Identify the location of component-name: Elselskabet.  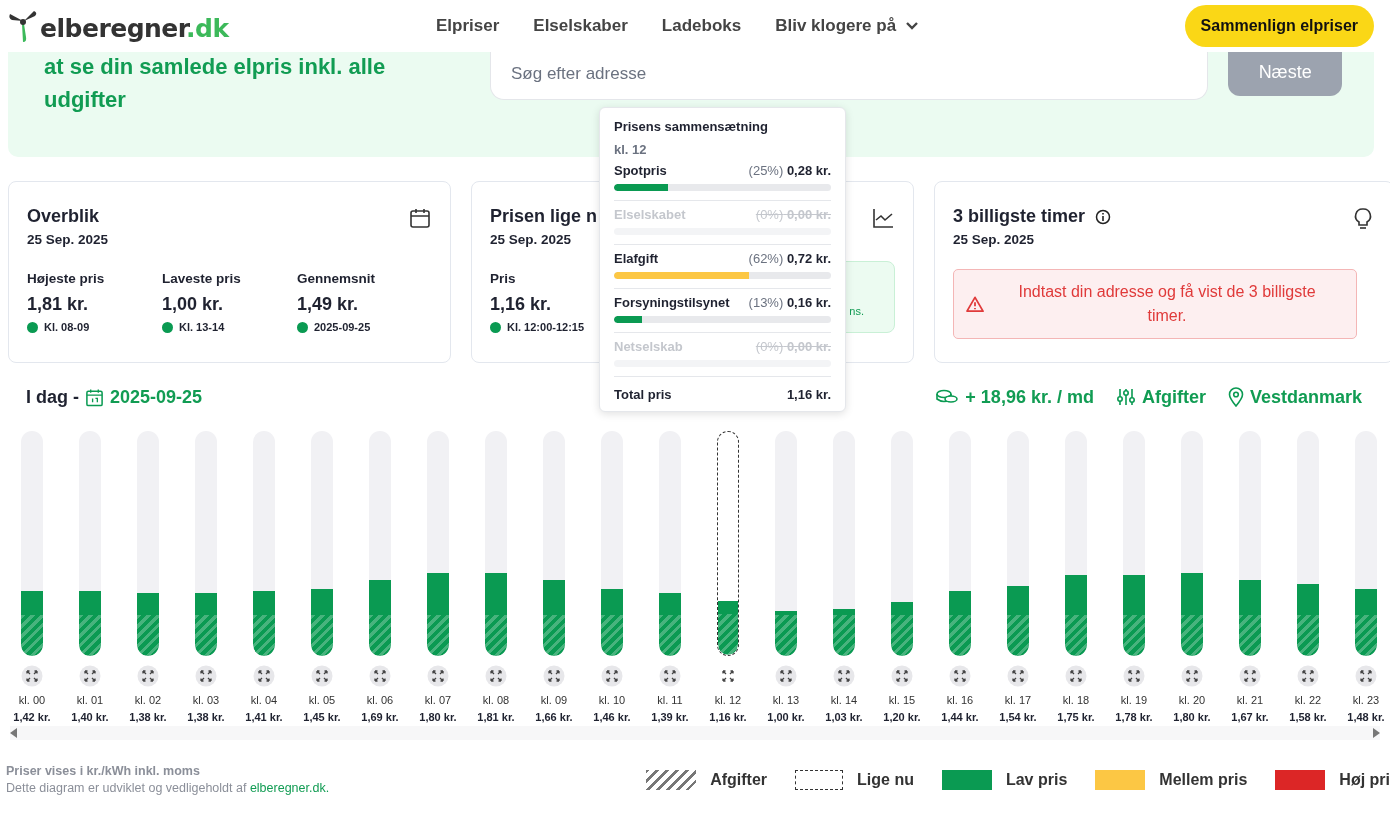
(650, 214).